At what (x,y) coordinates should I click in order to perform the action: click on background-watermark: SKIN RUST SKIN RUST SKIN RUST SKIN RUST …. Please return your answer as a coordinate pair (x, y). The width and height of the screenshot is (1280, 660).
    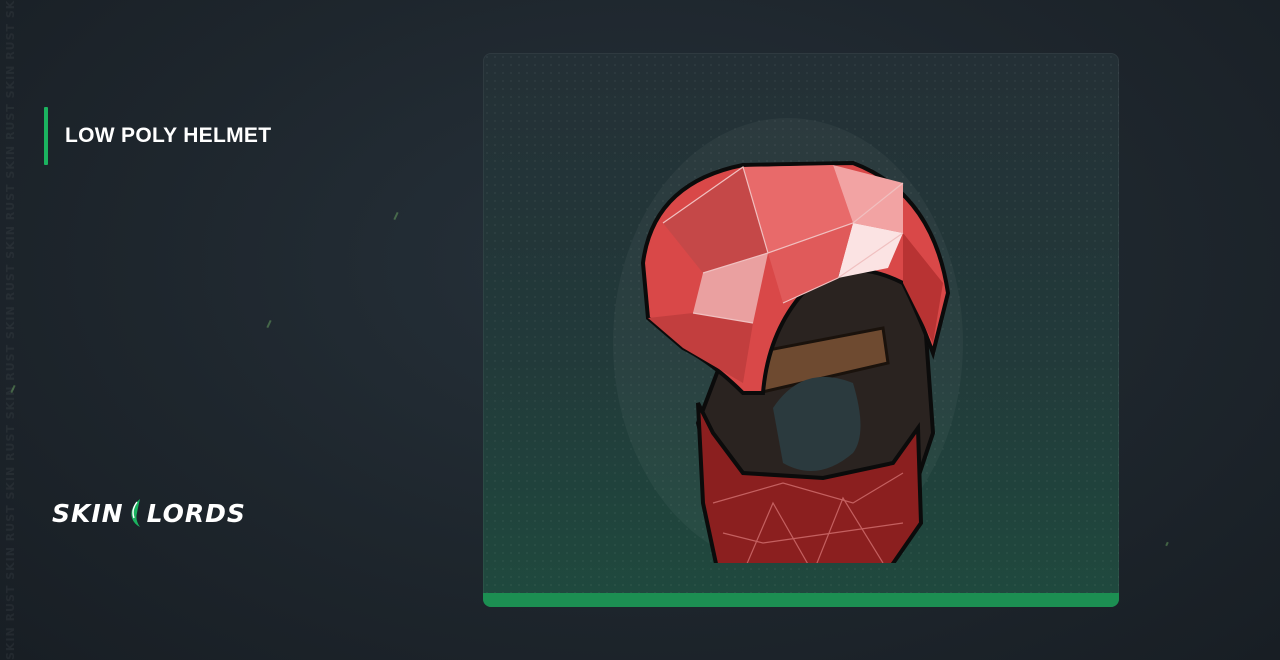
    Looking at the image, I should click on (10, 330).